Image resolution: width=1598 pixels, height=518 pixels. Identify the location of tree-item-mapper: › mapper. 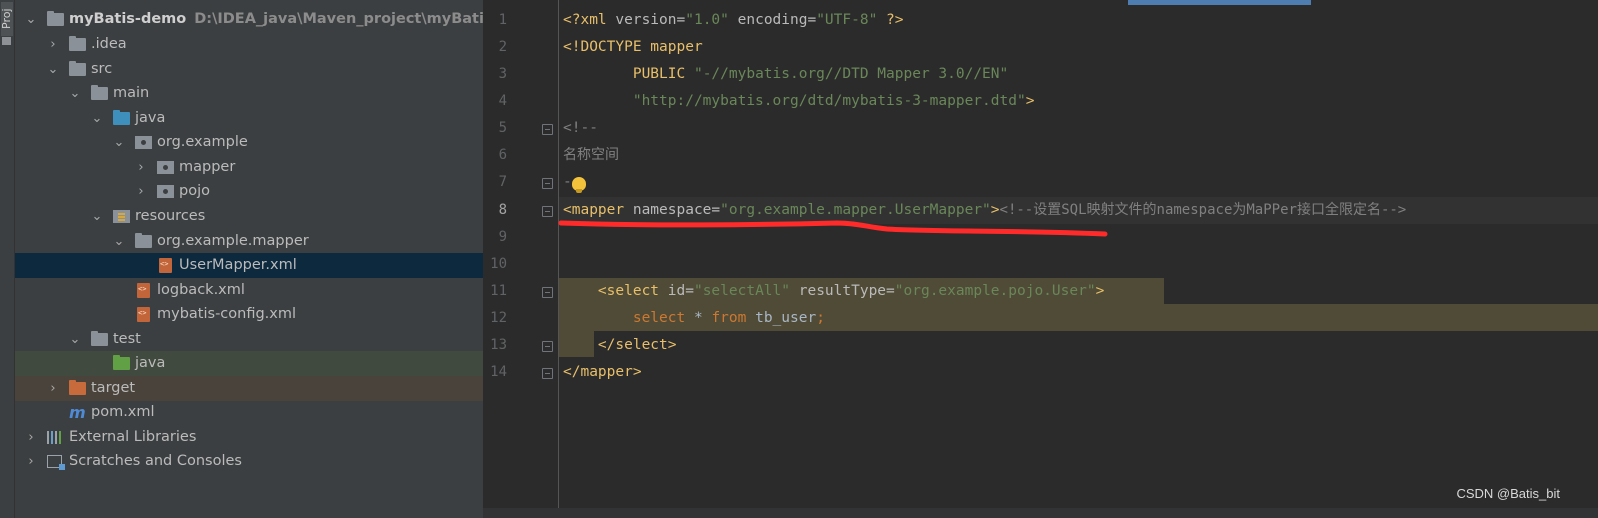
(249, 167).